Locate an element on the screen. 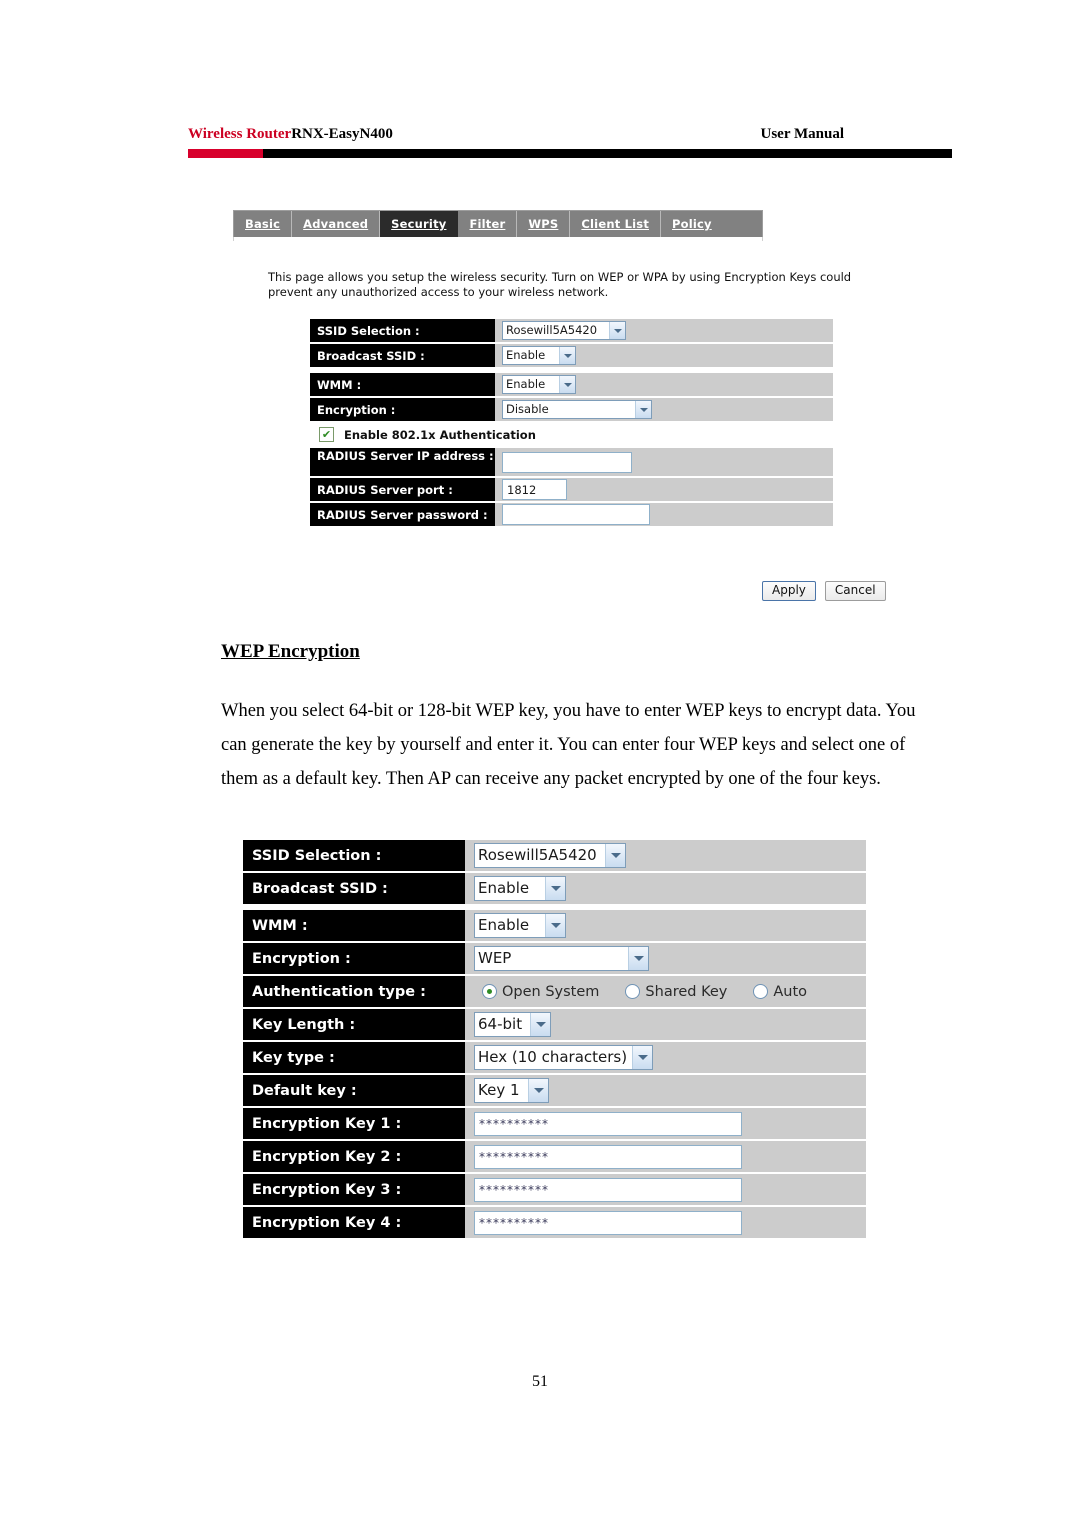 This screenshot has height=1527, width=1080. row-default-key: Default key : Key 1 is located at coordinates (554, 1090).